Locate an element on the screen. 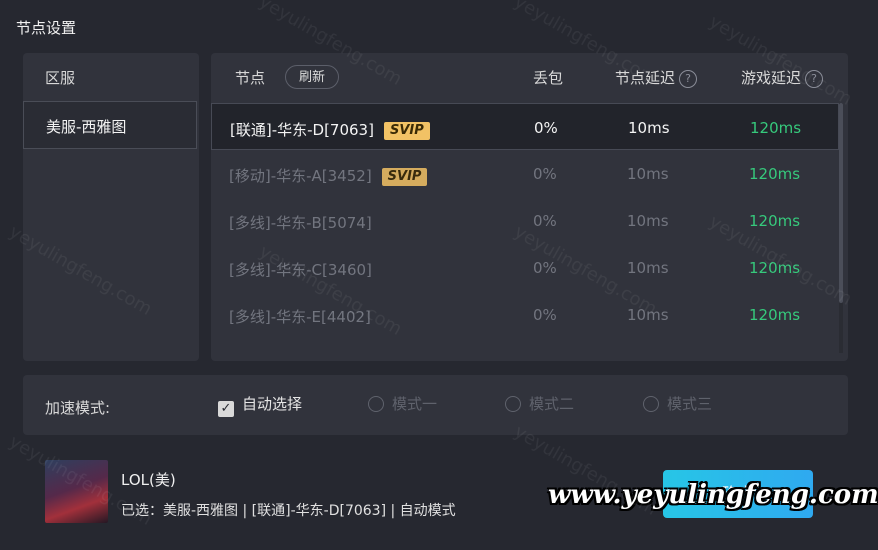  node-name: [多线]-华东-E[4402] is located at coordinates (300, 317).